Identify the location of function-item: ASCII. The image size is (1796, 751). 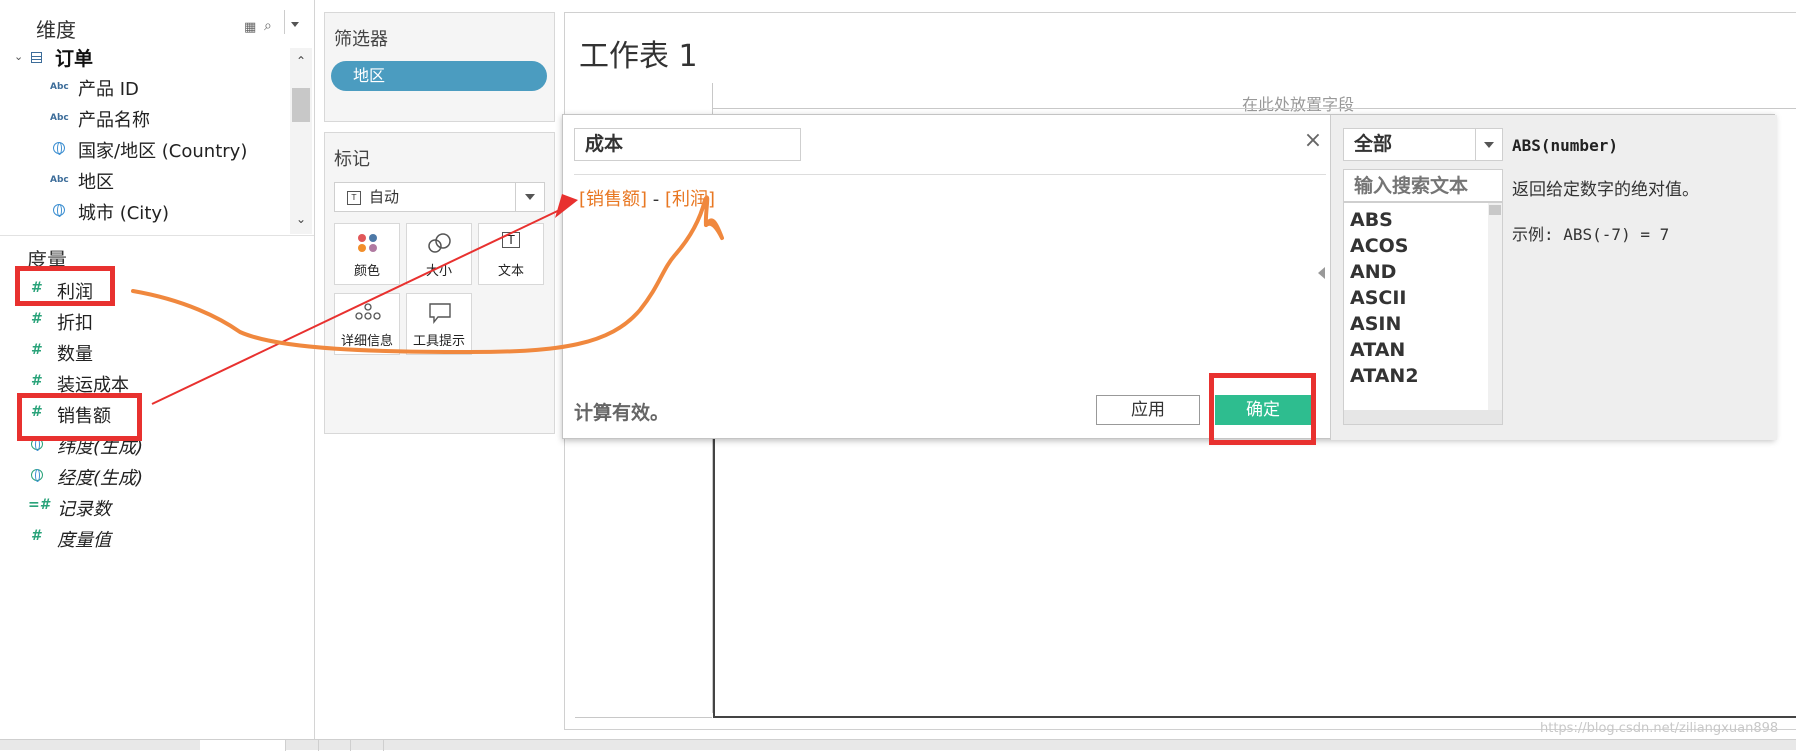
(1378, 298).